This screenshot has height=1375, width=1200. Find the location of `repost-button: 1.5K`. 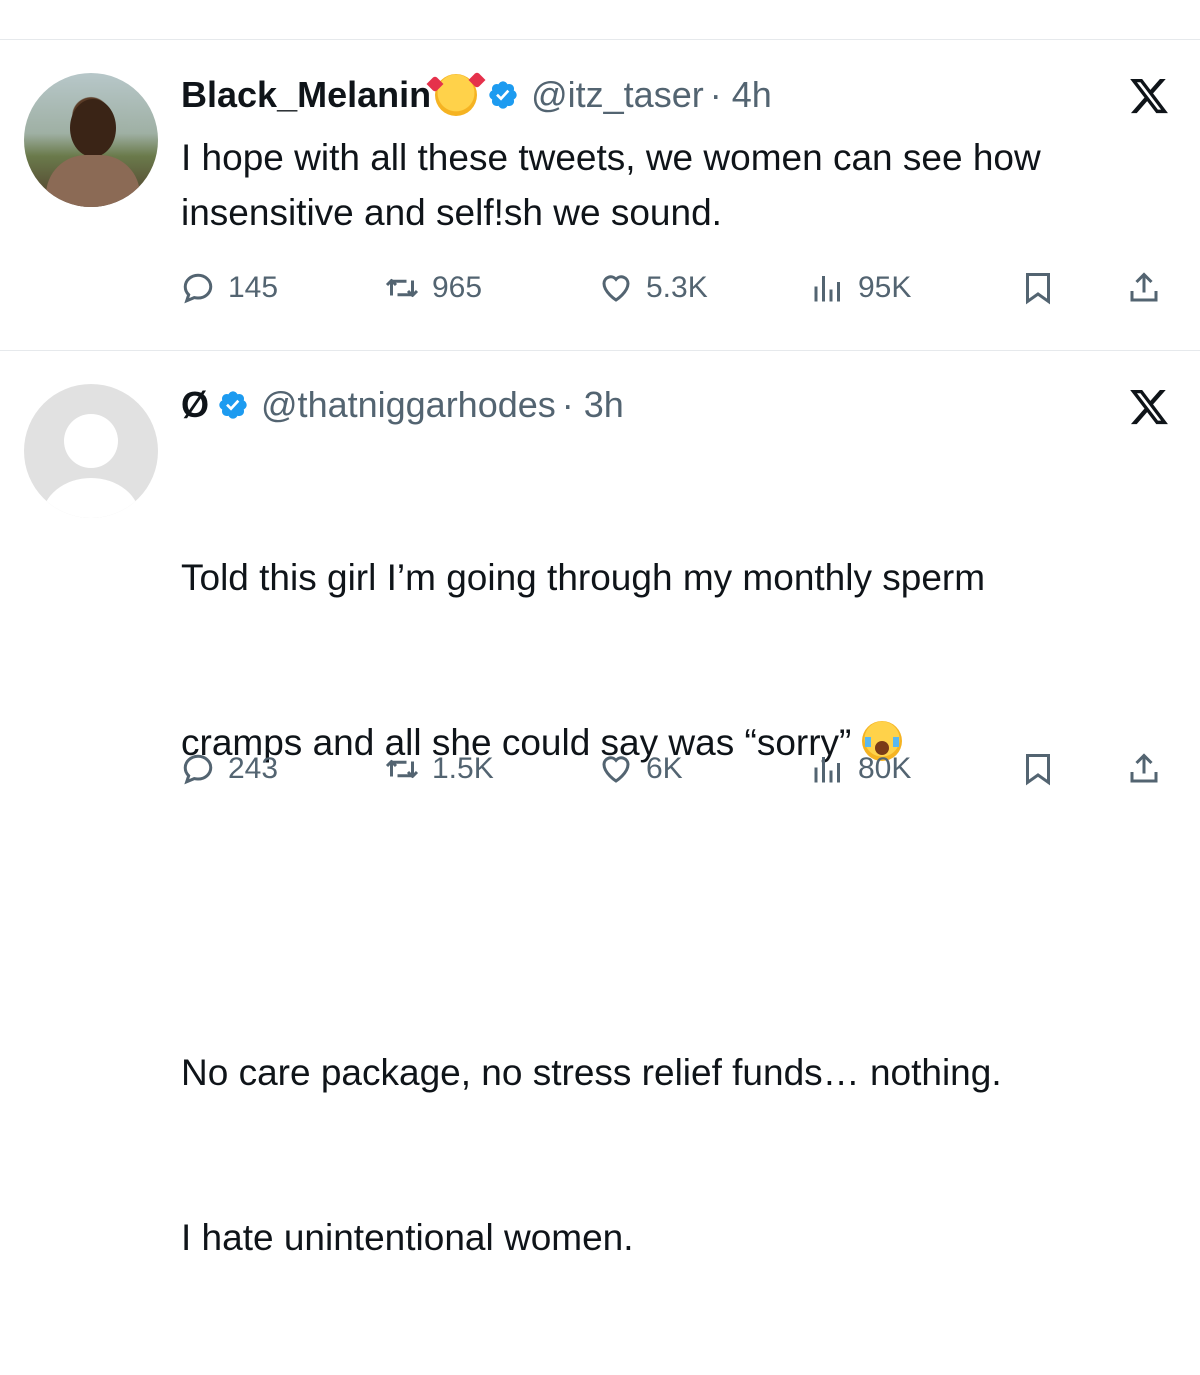

repost-button: 1.5K is located at coordinates (439, 769).